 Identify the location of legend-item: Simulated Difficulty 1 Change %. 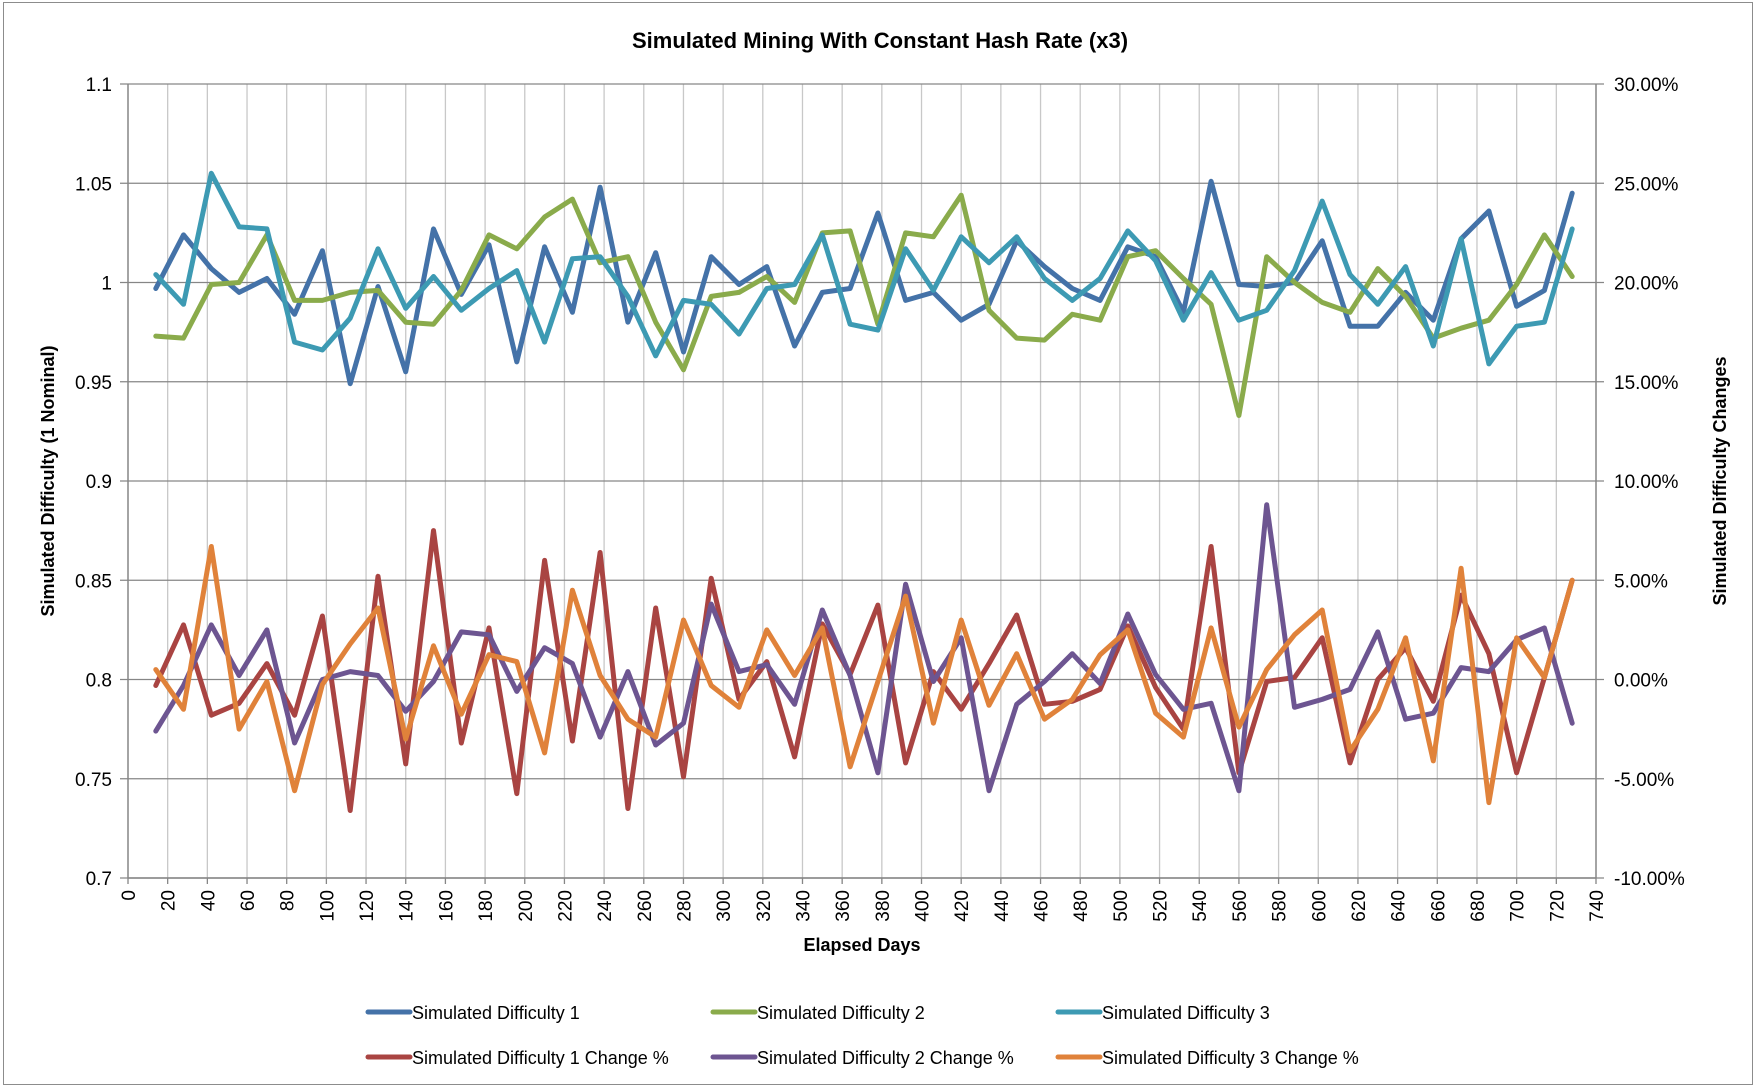
(517, 1058).